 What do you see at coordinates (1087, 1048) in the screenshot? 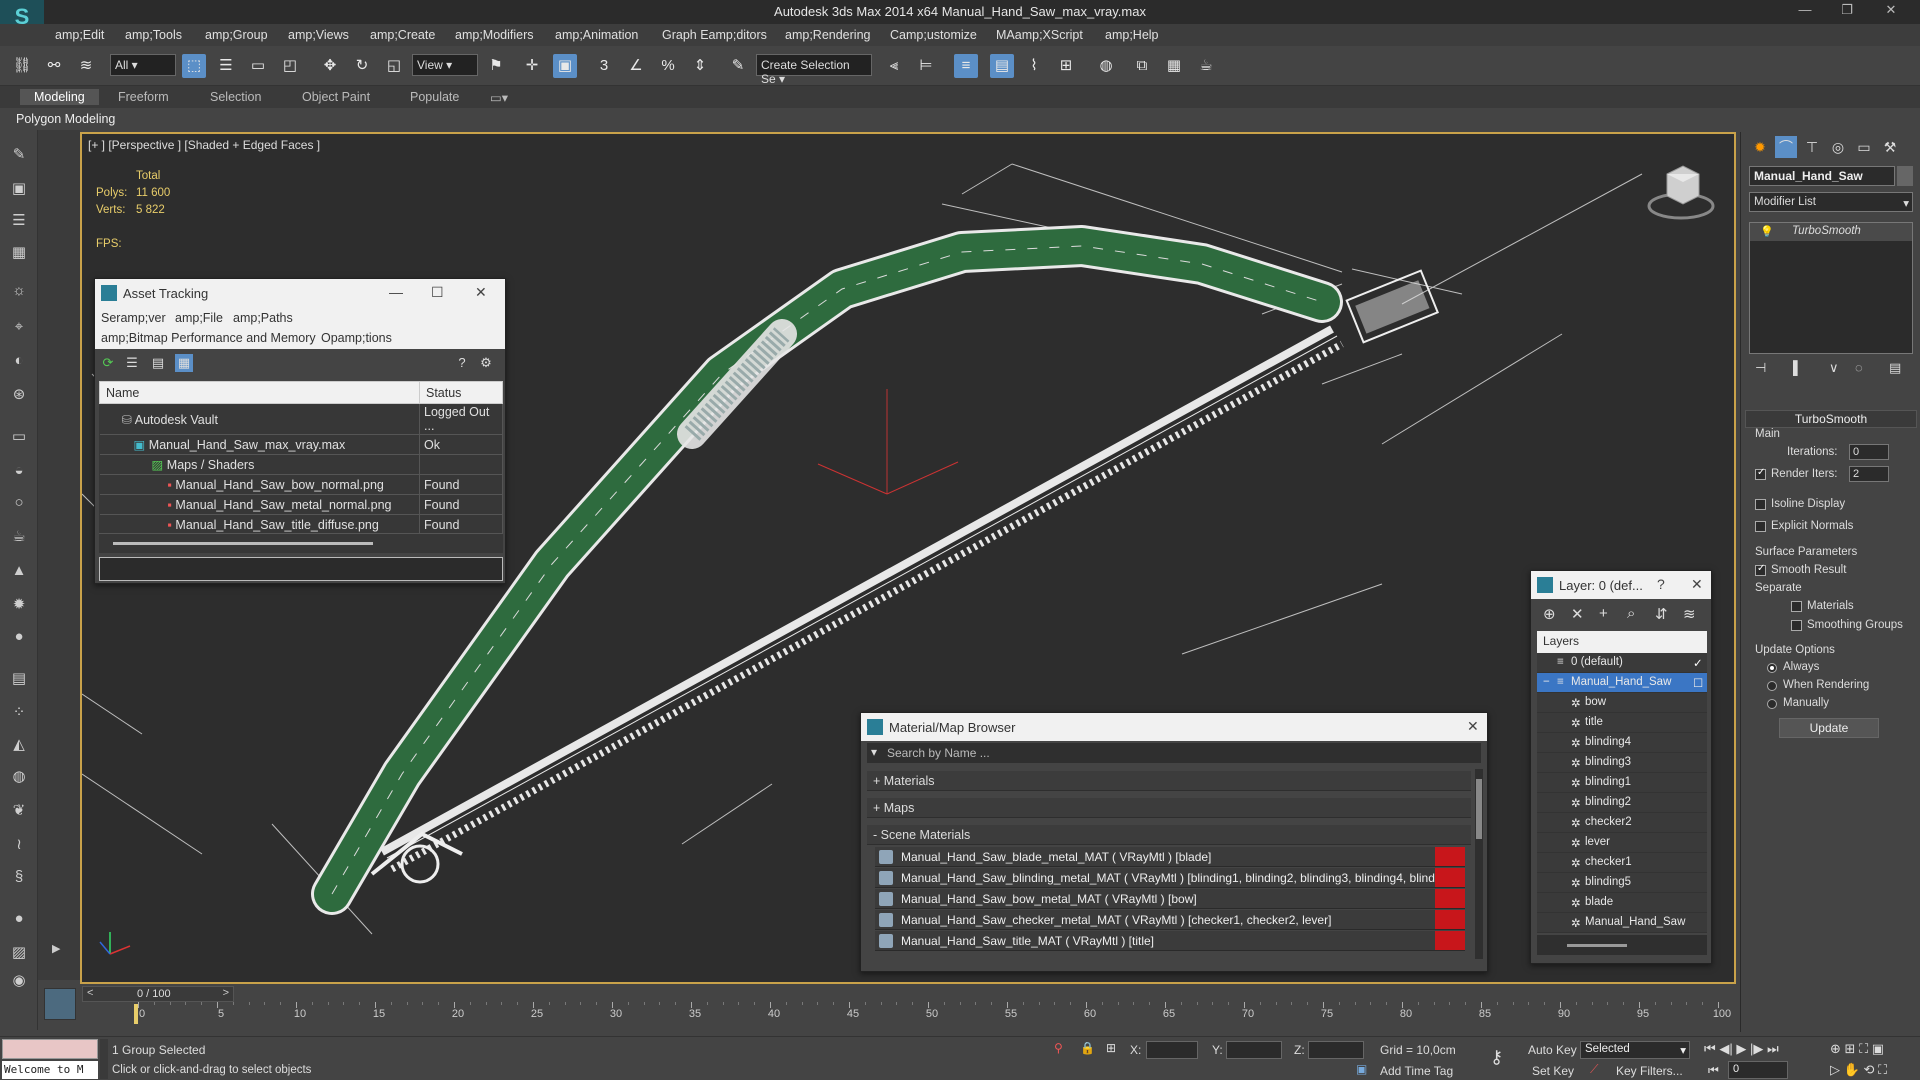
I see `selection-lock-icon: 🔒` at bounding box center [1087, 1048].